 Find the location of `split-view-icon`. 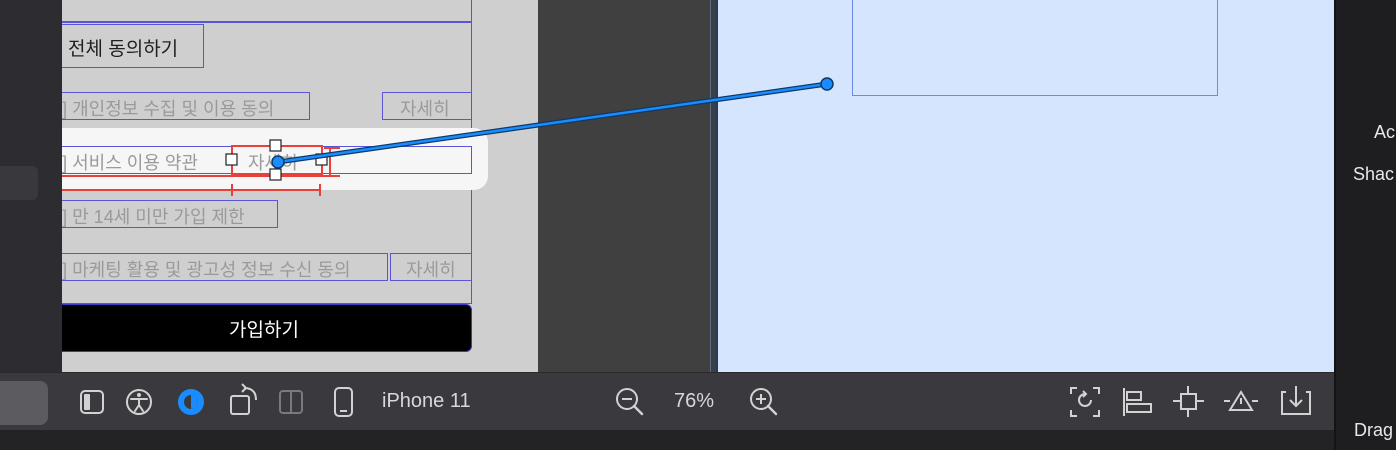

split-view-icon is located at coordinates (291, 402).